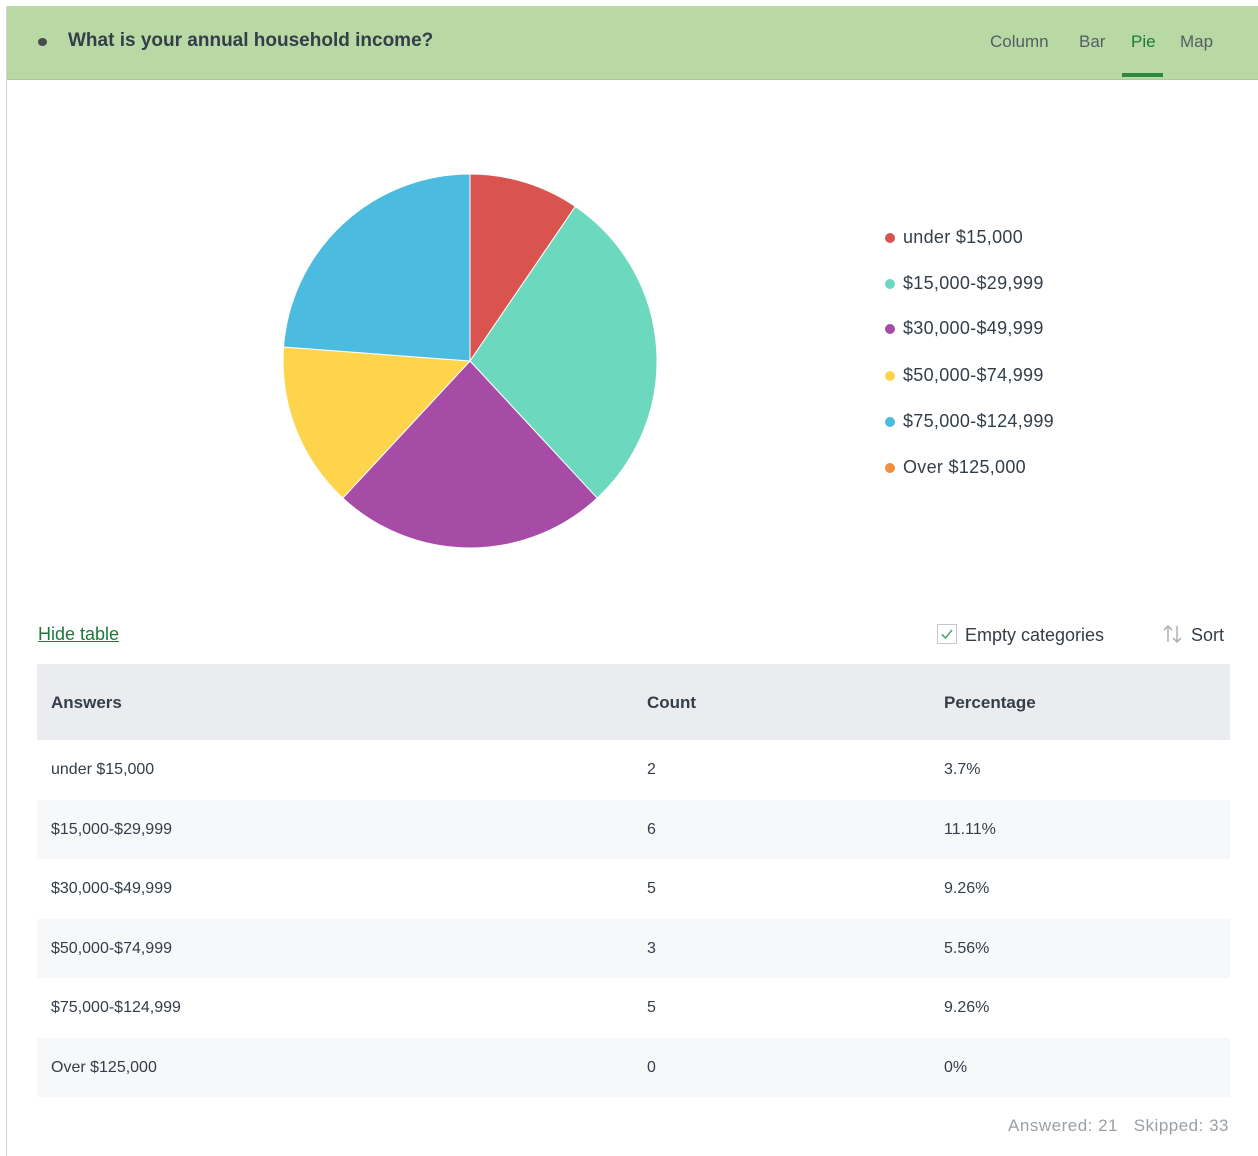 Image resolution: width=1258 pixels, height=1156 pixels. Describe the element at coordinates (111, 888) in the screenshot. I see `answer-cell: $30,000-$49,999` at that location.